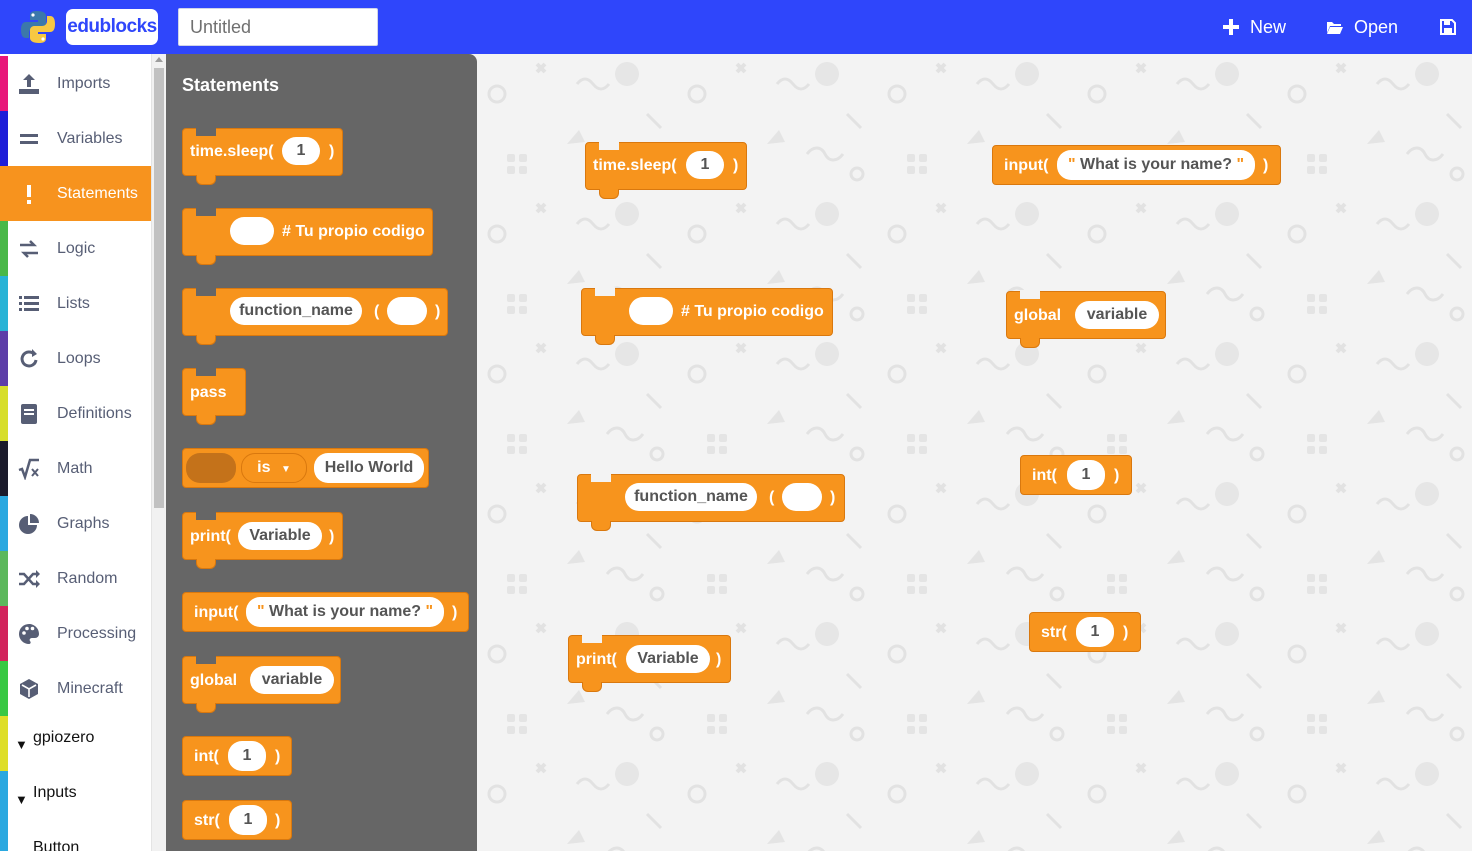 The width and height of the screenshot is (1472, 851). What do you see at coordinates (112, 27) in the screenshot?
I see `edublocks-logo: edublocks` at bounding box center [112, 27].